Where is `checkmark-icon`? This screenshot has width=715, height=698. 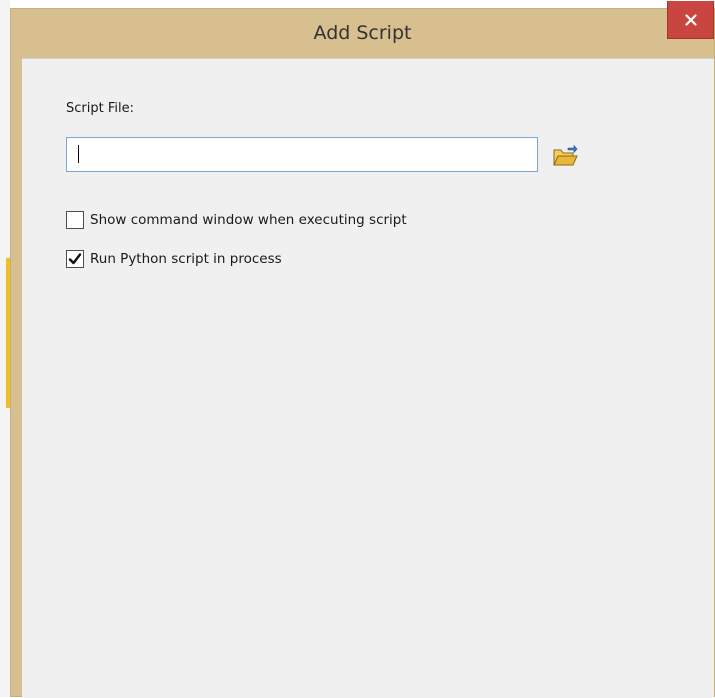
checkmark-icon is located at coordinates (75, 259).